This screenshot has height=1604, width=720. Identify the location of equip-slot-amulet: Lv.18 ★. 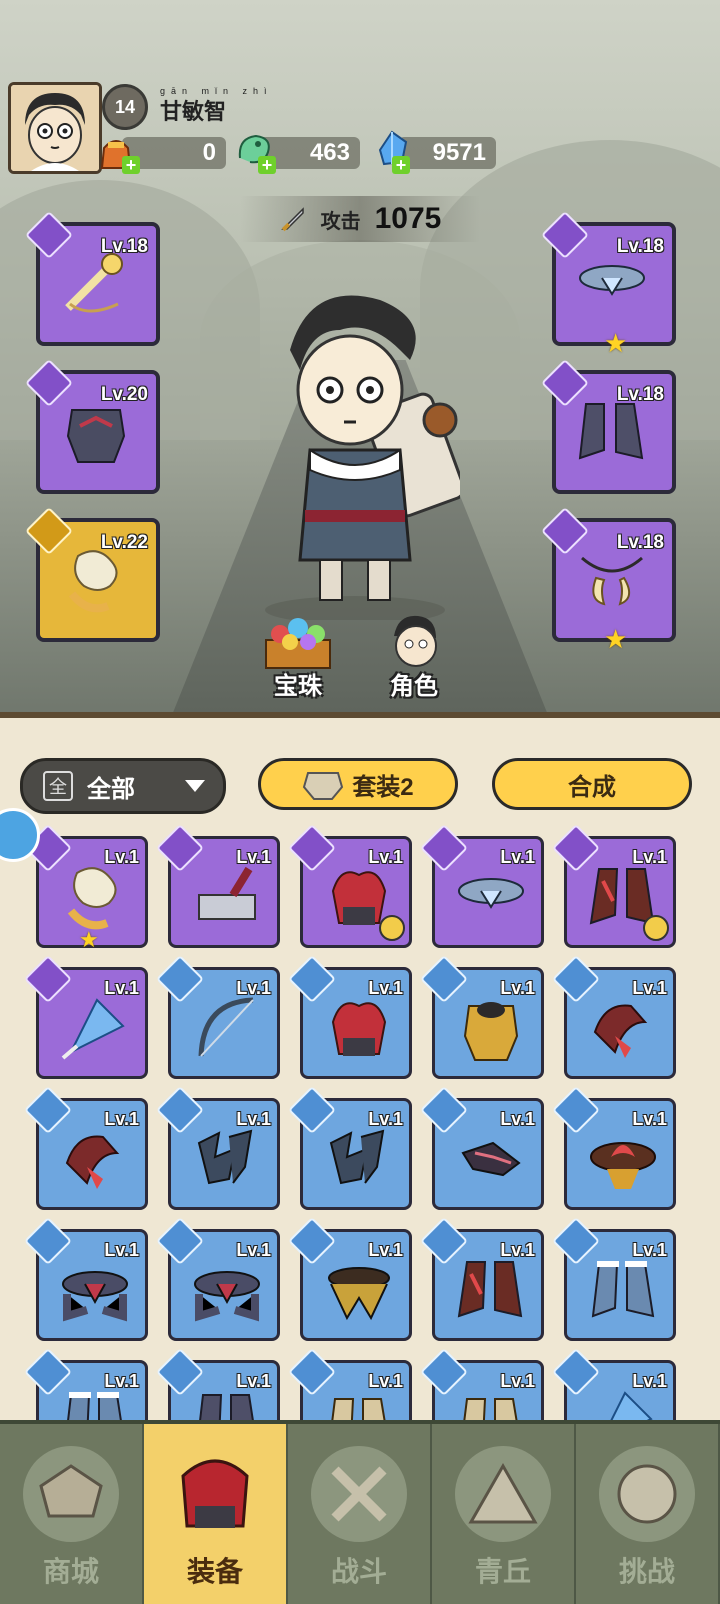
(608, 580).